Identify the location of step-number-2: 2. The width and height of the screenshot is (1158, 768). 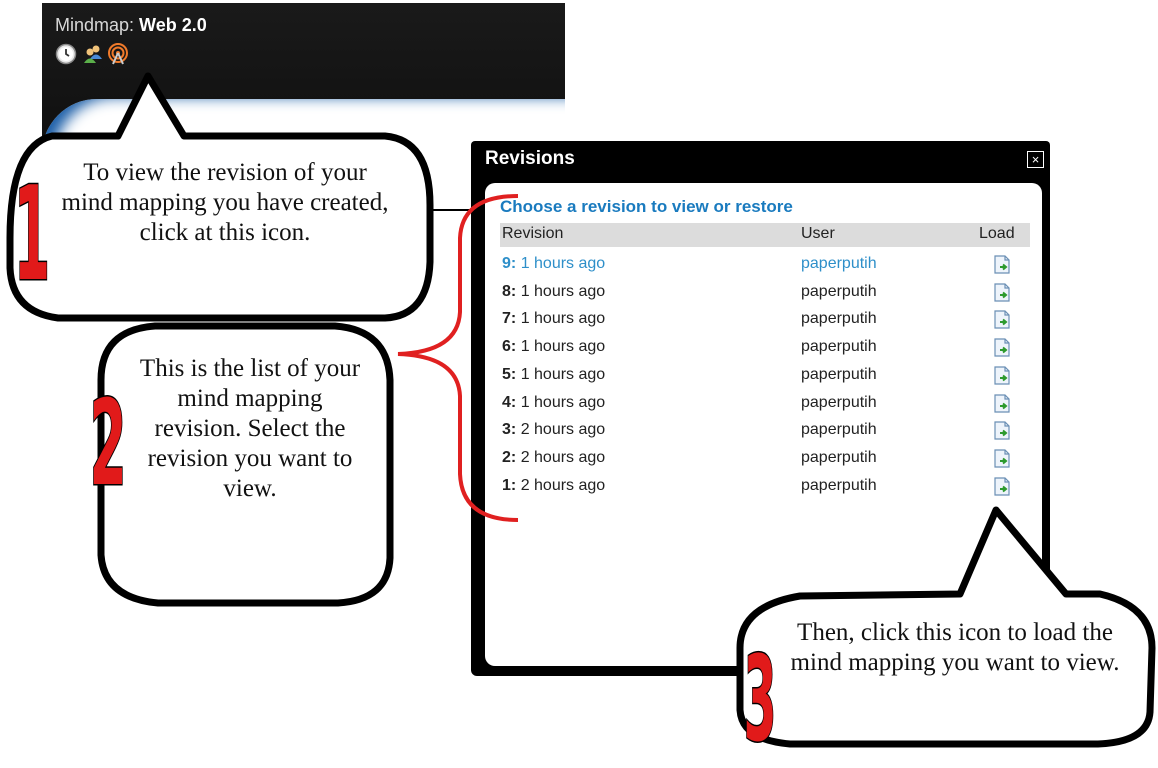
(108, 443).